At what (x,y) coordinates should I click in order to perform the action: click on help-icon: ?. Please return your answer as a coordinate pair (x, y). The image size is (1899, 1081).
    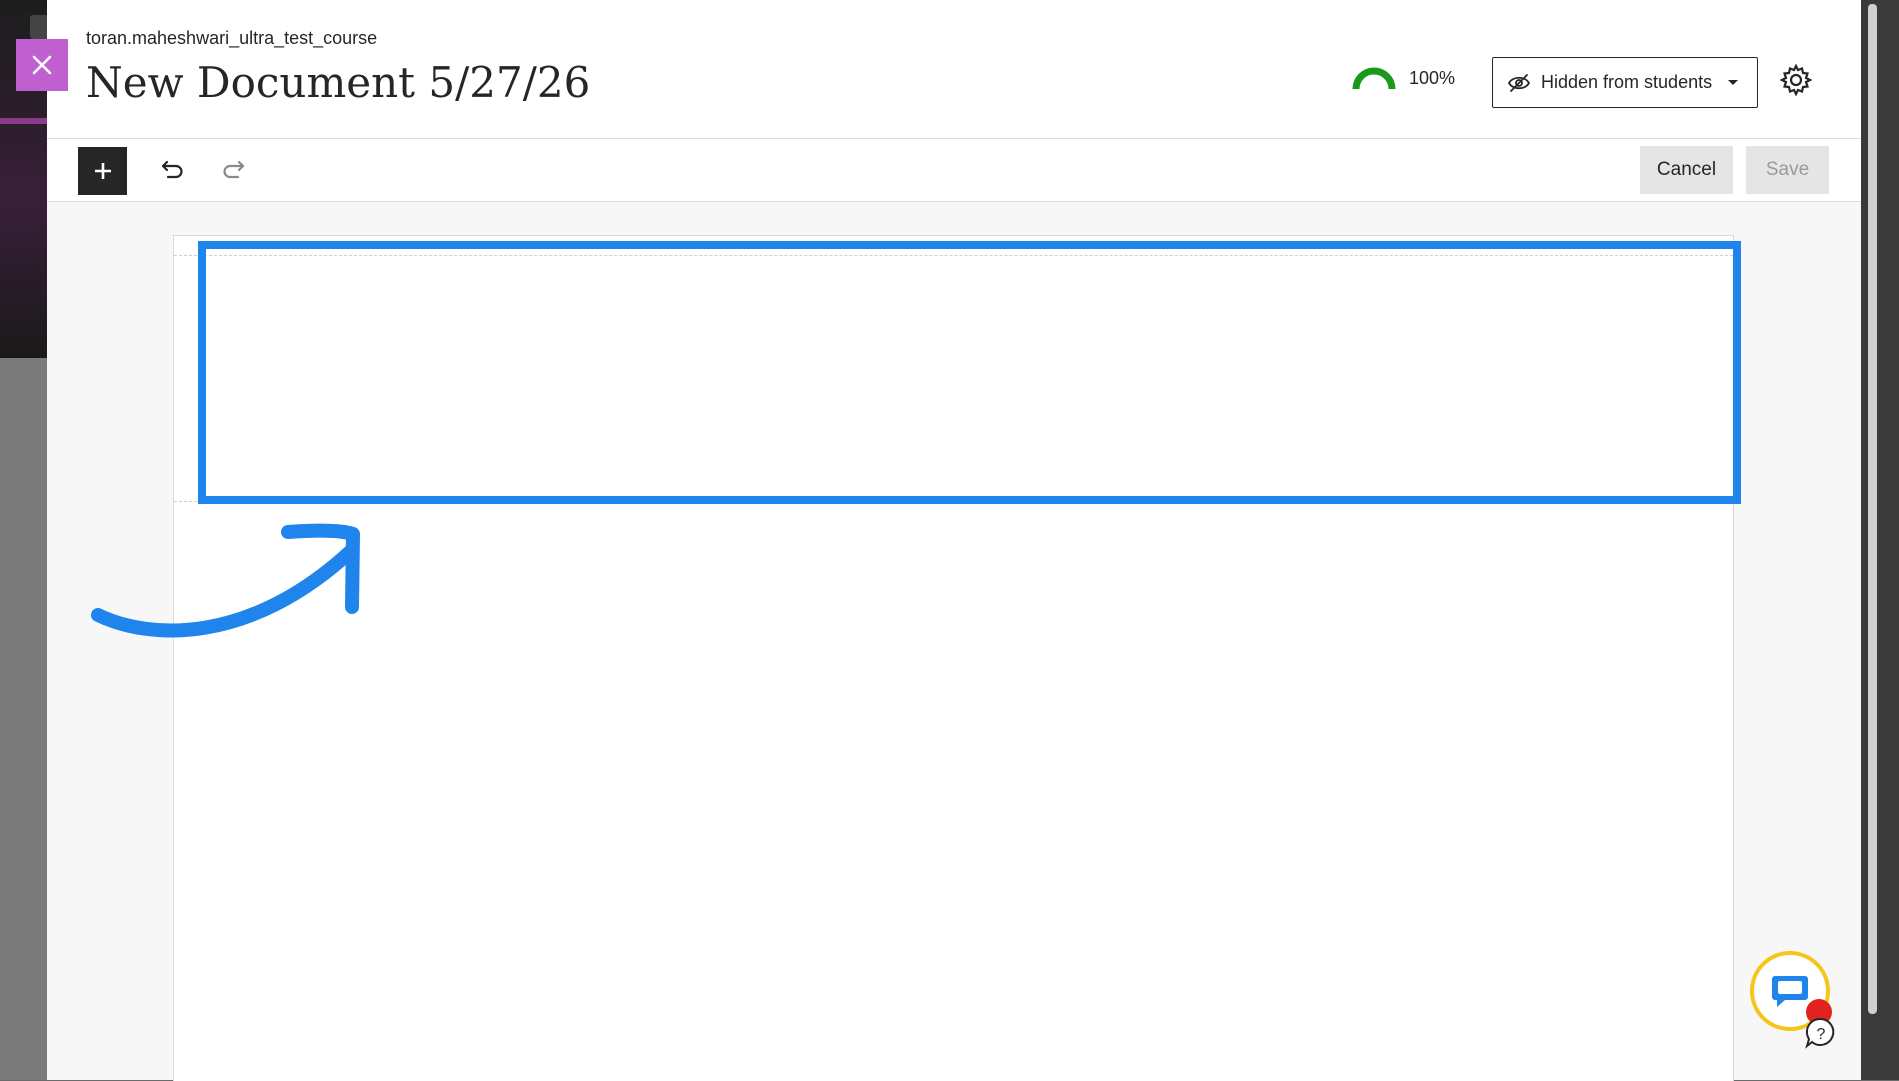
    Looking at the image, I should click on (1821, 1033).